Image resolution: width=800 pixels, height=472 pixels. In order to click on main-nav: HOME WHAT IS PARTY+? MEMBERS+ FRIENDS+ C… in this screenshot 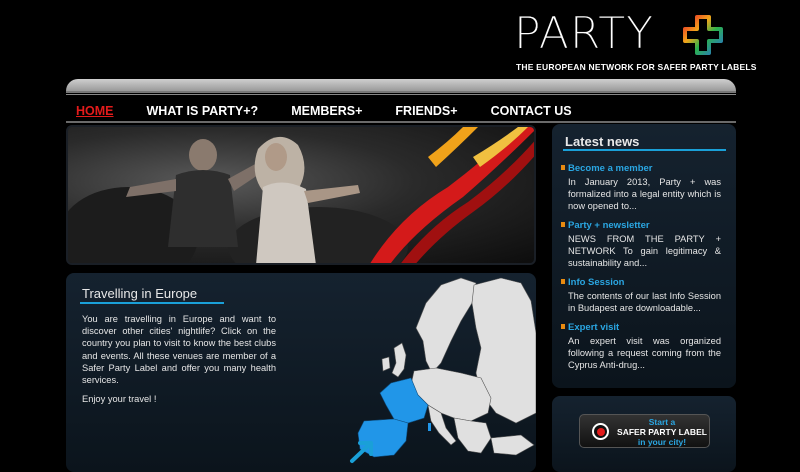, I will do `click(401, 111)`.